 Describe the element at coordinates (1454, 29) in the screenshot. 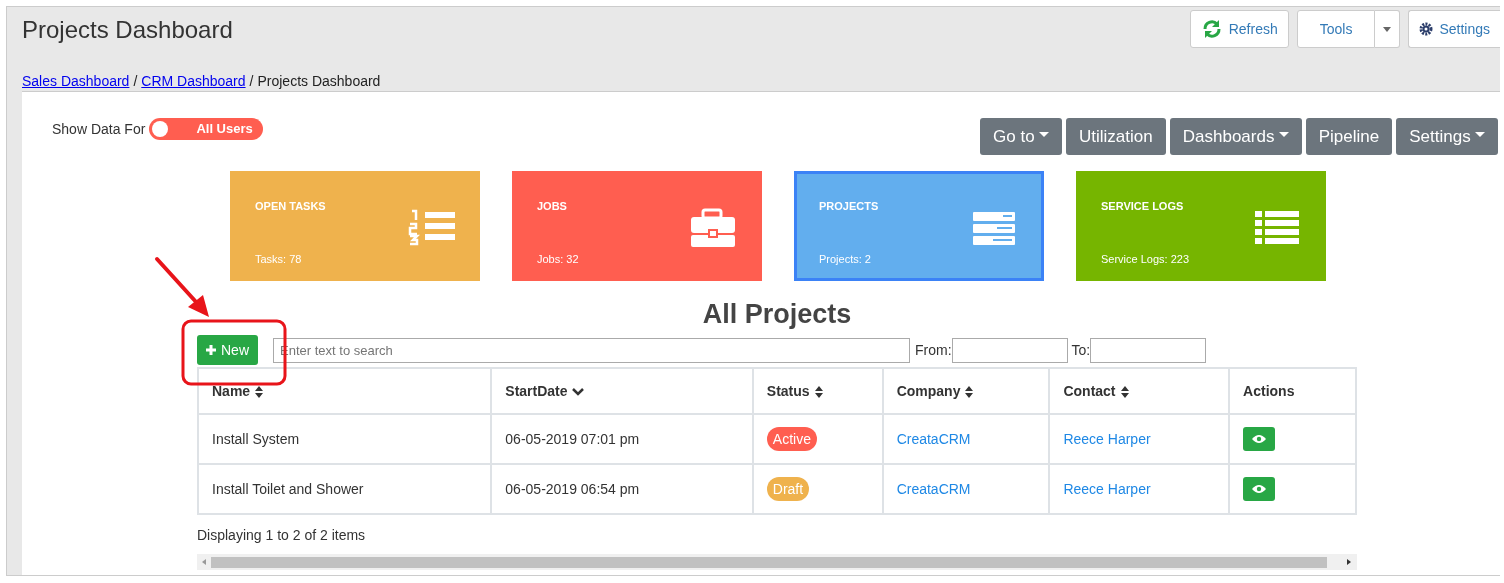

I see `settings-button: Settings` at that location.